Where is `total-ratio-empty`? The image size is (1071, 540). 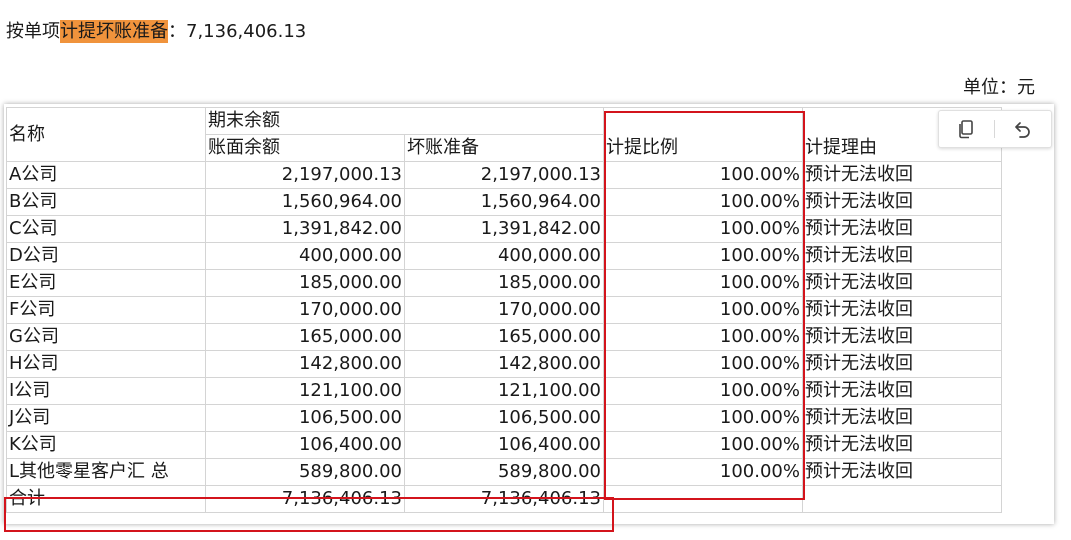
total-ratio-empty is located at coordinates (703, 499).